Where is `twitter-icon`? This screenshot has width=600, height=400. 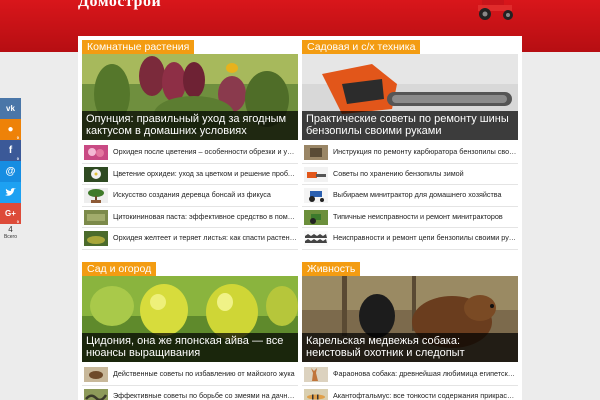 twitter-icon is located at coordinates (10, 192).